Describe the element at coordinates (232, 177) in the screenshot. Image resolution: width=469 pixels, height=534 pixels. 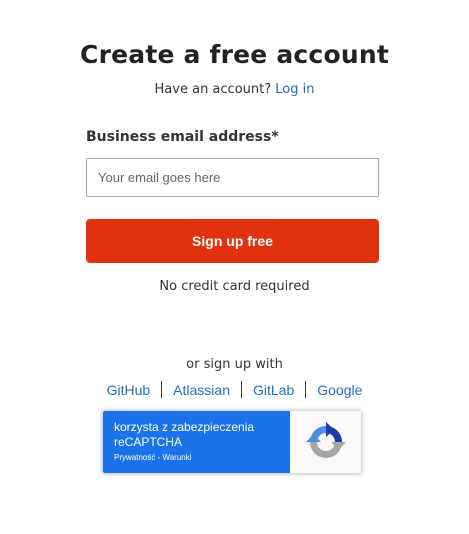
I see `email-field` at that location.